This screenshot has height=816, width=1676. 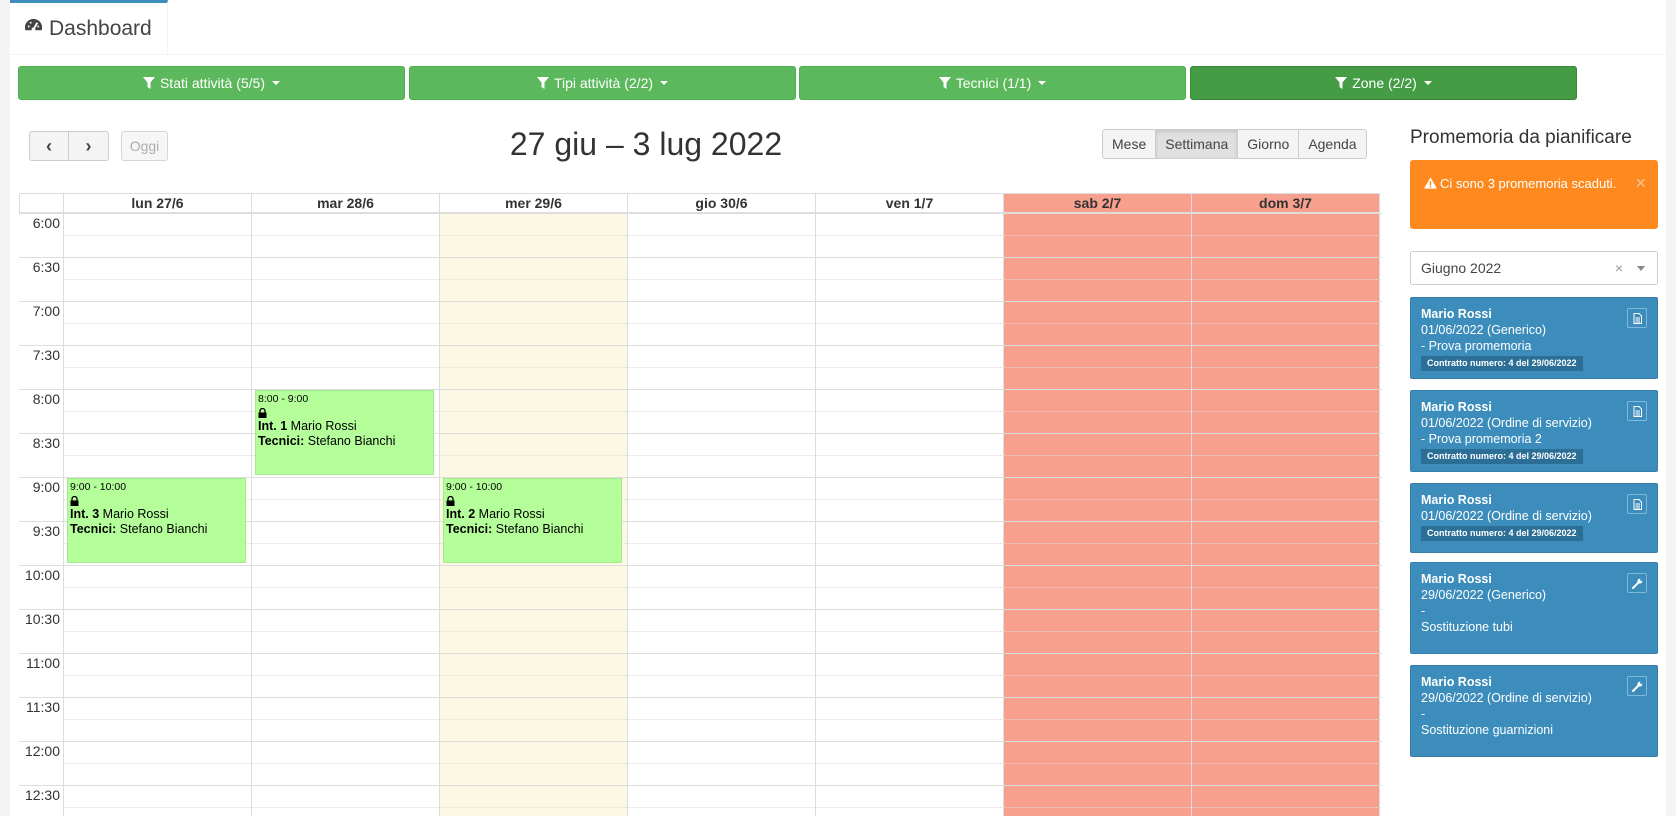 I want to click on reminder-desc: - Prova promemoria 2, so click(x=1481, y=439).